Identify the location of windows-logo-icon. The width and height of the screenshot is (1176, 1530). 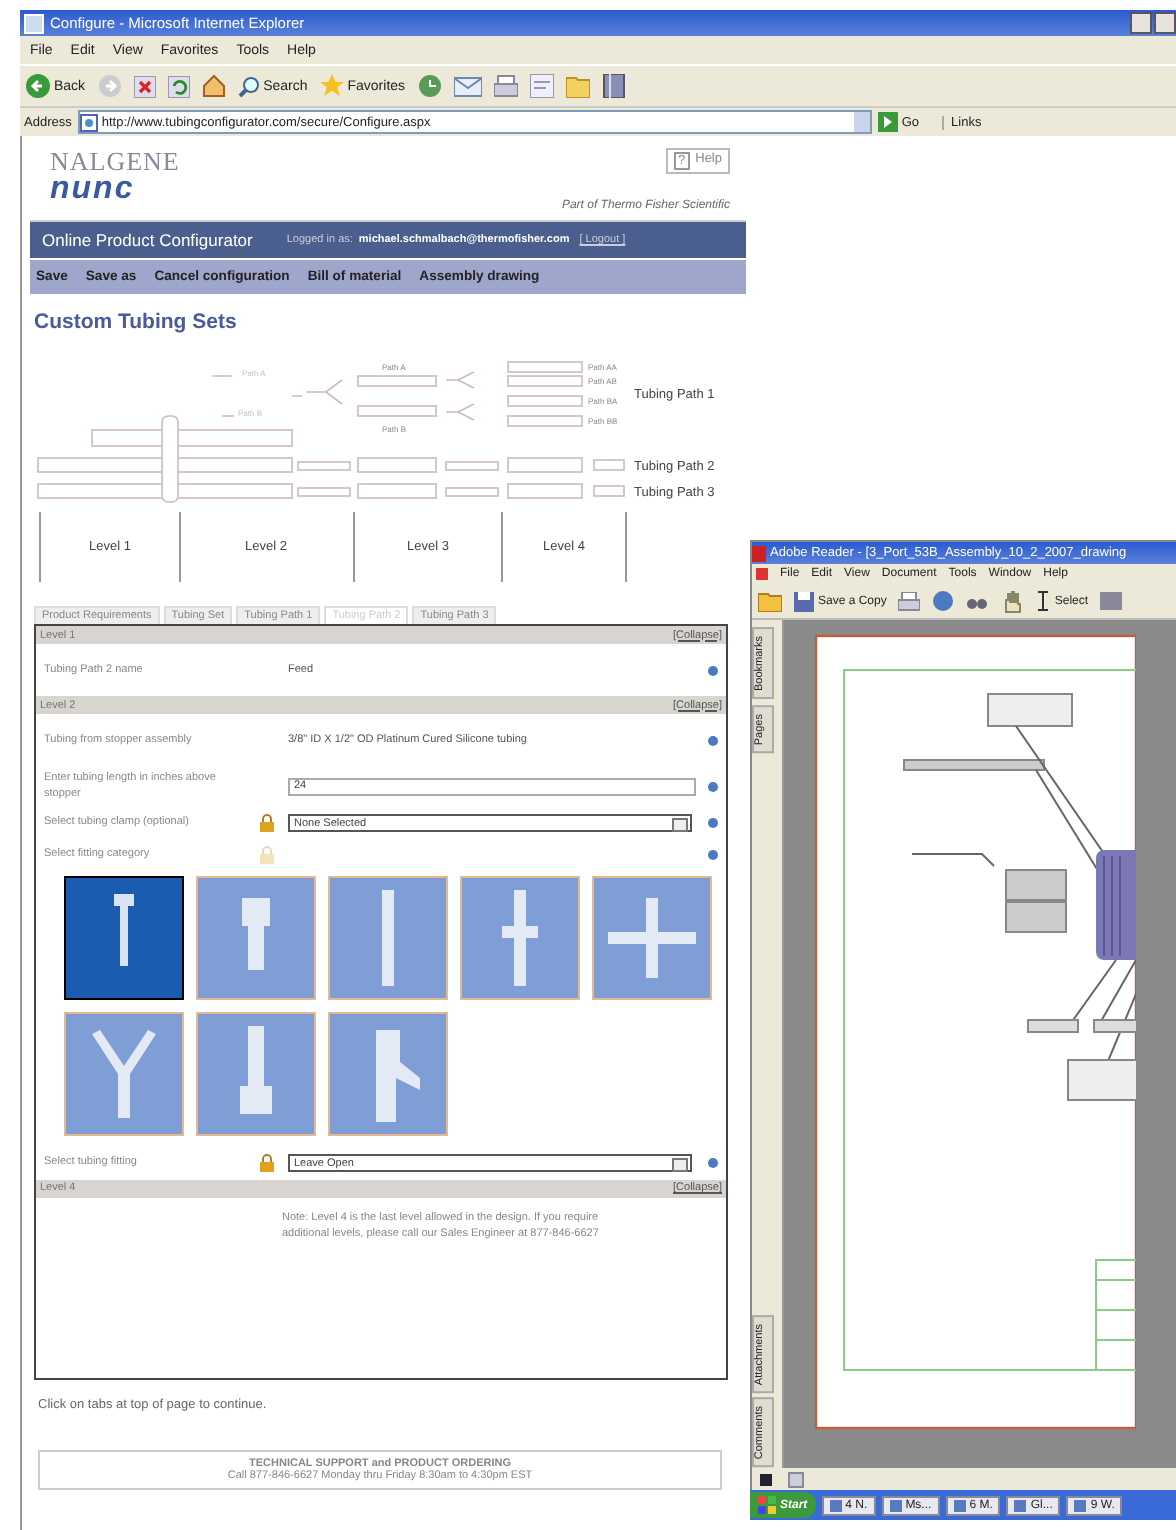
(767, 1505).